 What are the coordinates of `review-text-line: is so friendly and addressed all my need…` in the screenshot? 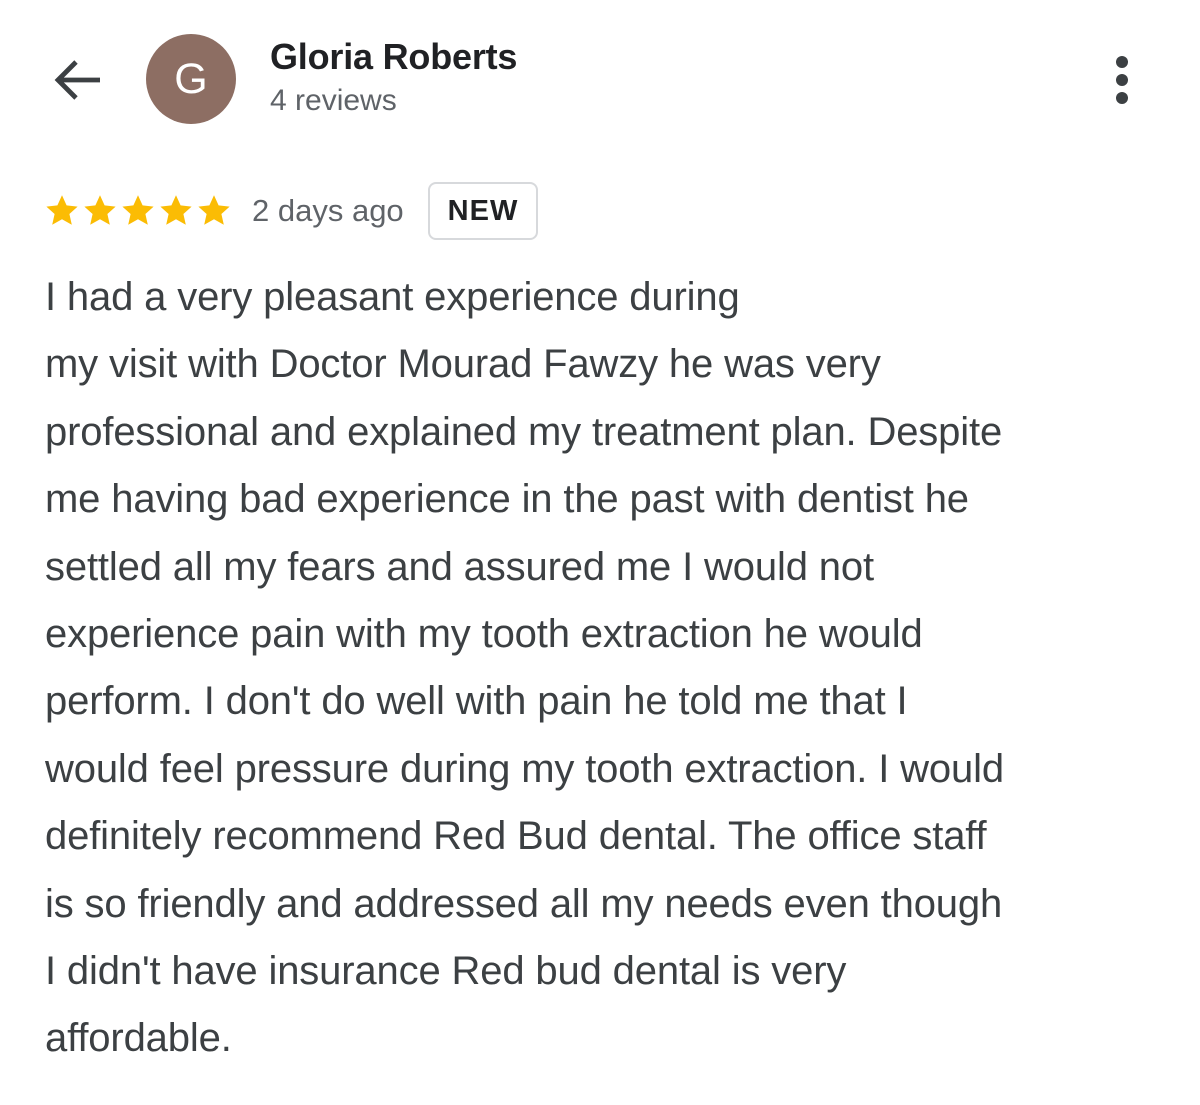 It's located at (524, 903).